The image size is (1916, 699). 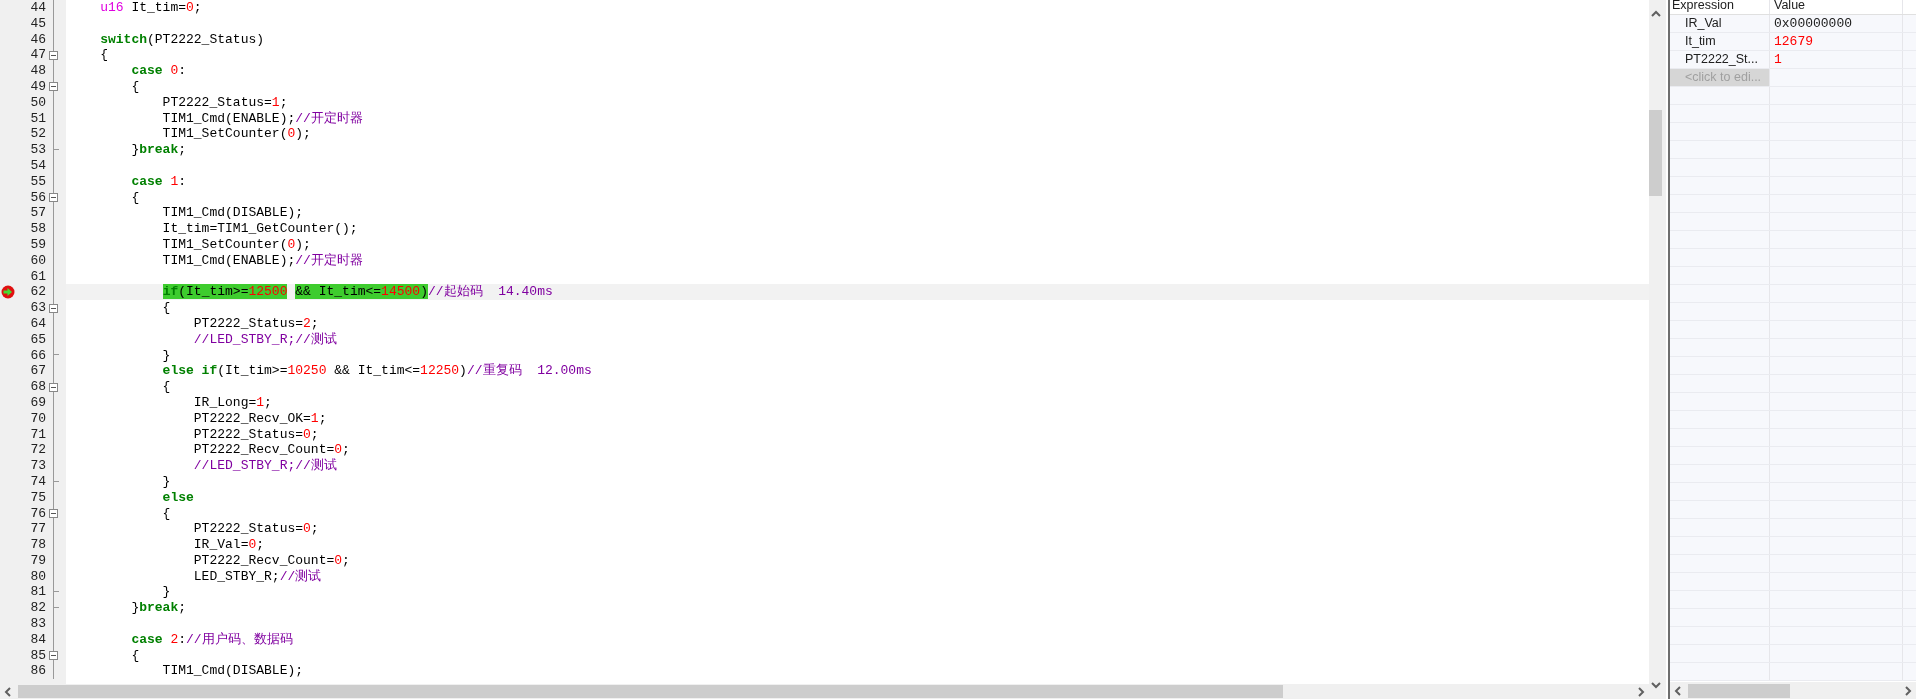 I want to click on line-number: 45, so click(x=37, y=23).